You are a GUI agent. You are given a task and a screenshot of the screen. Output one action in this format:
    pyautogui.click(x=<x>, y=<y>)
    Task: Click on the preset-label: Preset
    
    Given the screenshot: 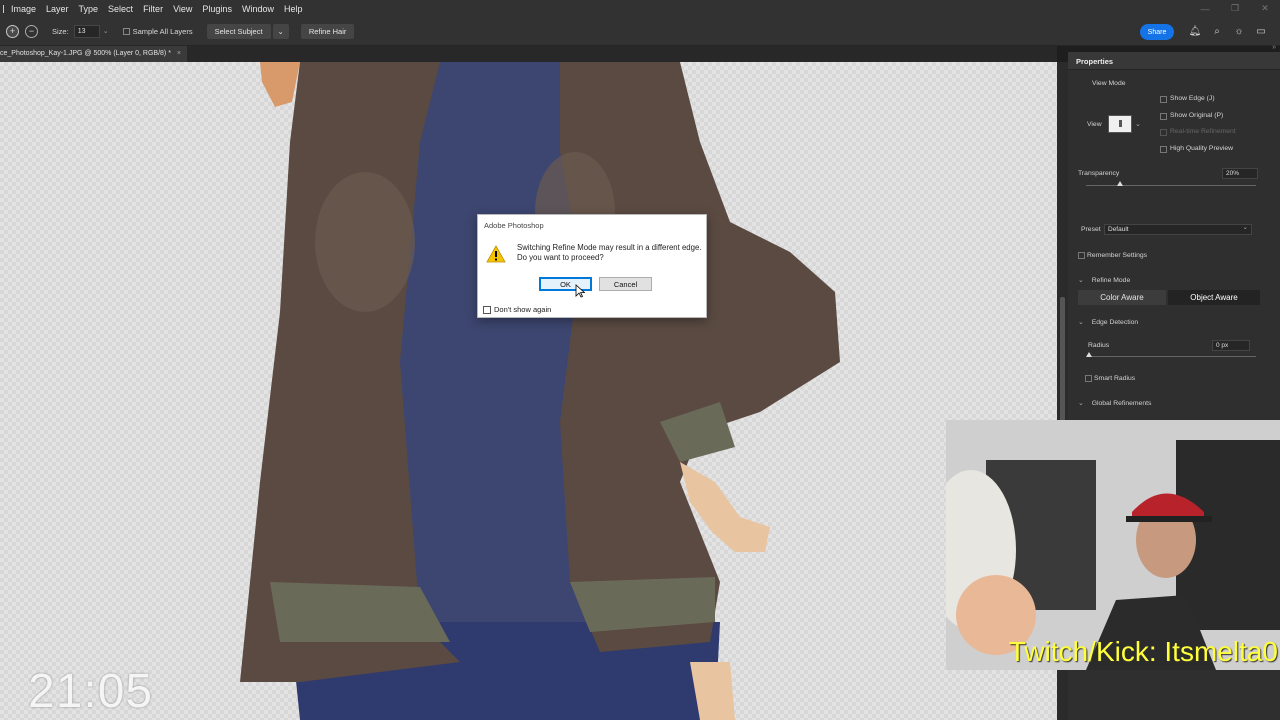 What is the action you would take?
    pyautogui.click(x=1091, y=229)
    